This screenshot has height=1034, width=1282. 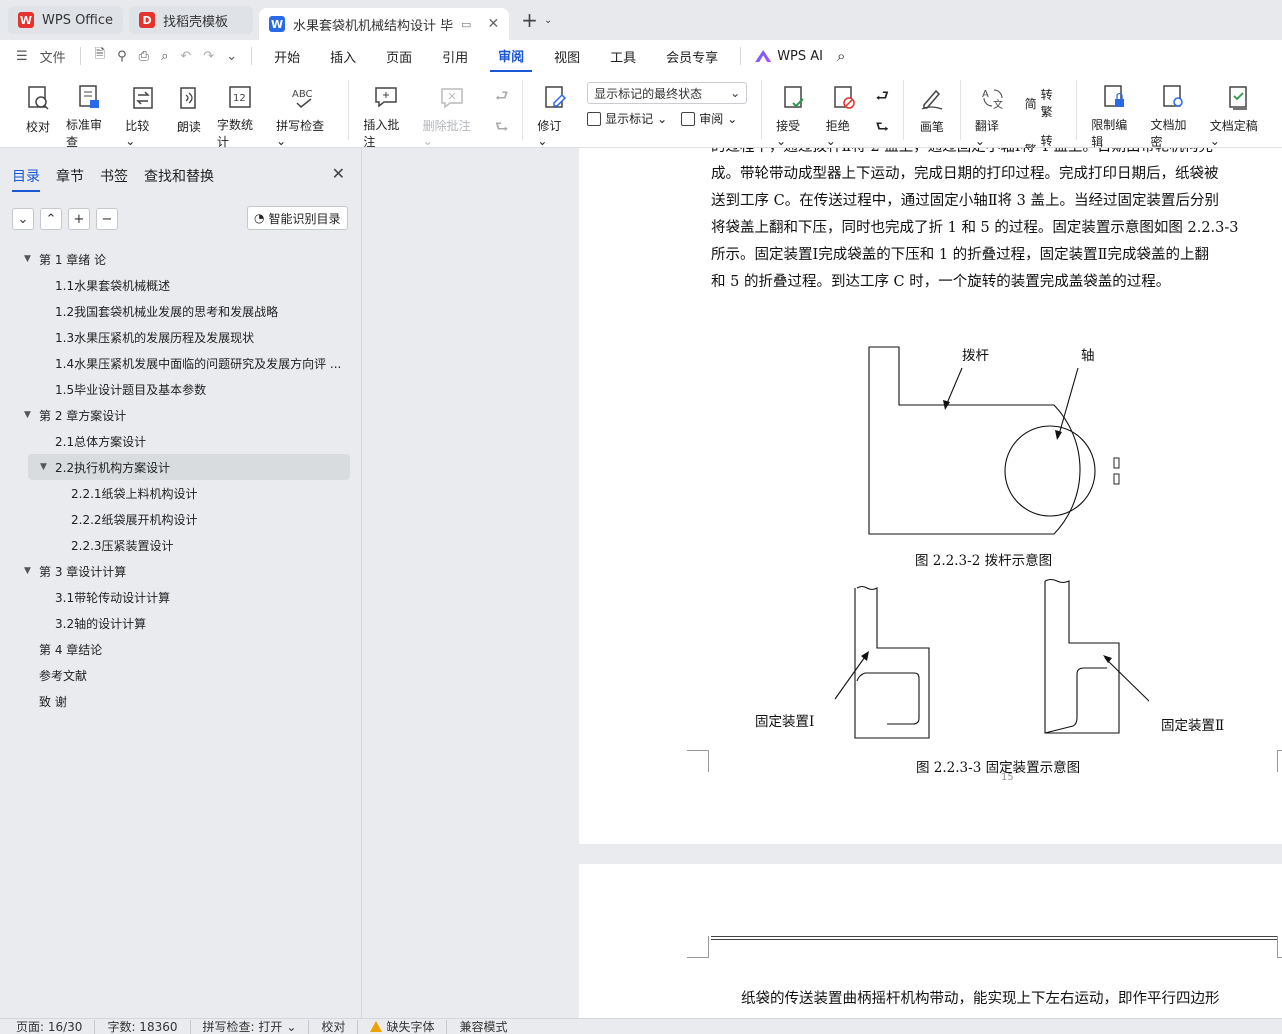 What do you see at coordinates (555, 110) in the screenshot?
I see `track-changes-button: 修订 ⌄` at bounding box center [555, 110].